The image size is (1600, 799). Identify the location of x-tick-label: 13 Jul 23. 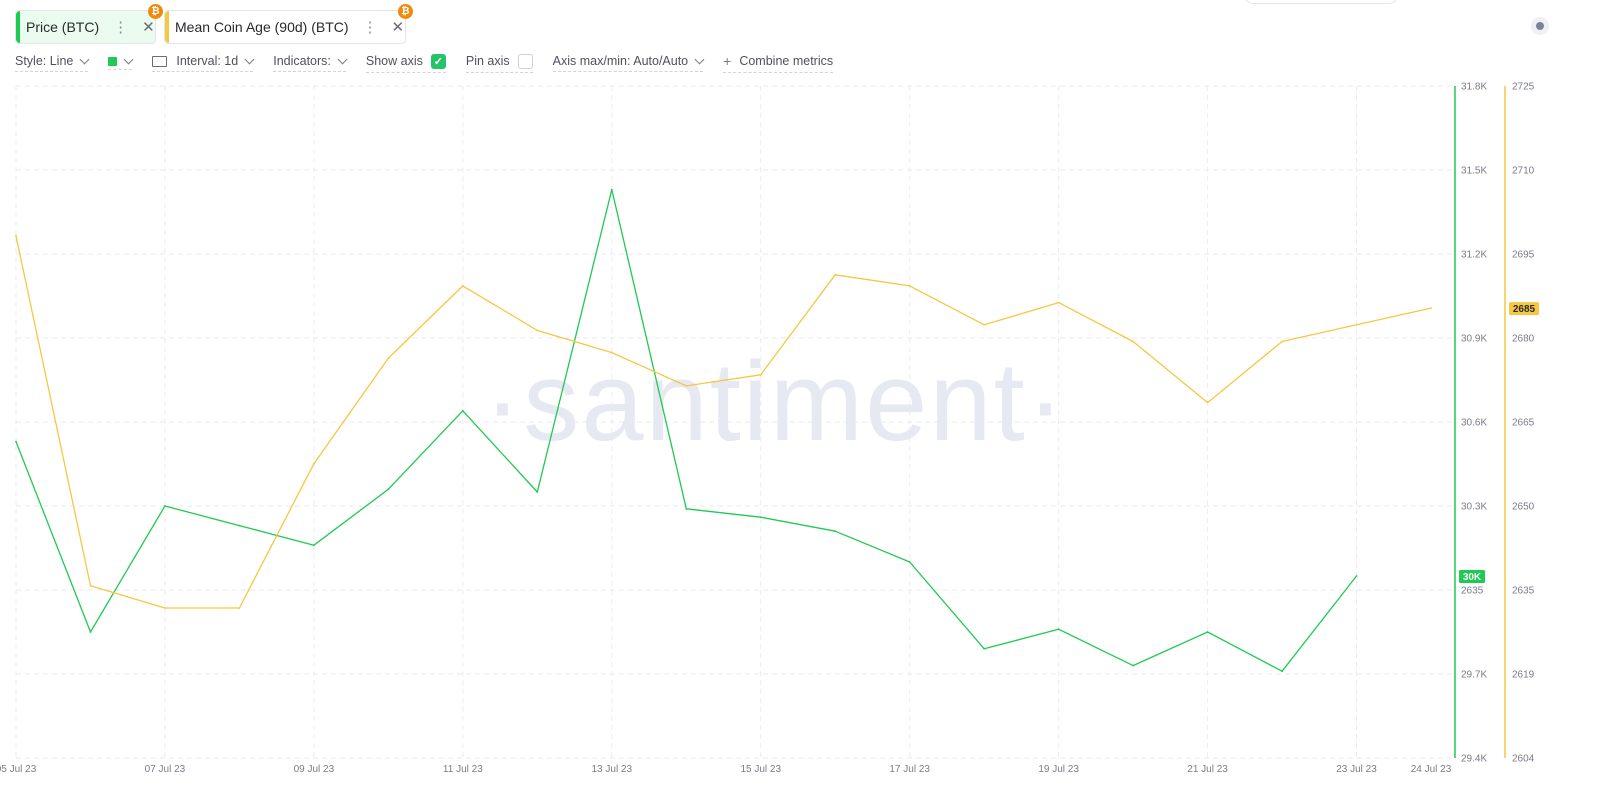
(611, 769).